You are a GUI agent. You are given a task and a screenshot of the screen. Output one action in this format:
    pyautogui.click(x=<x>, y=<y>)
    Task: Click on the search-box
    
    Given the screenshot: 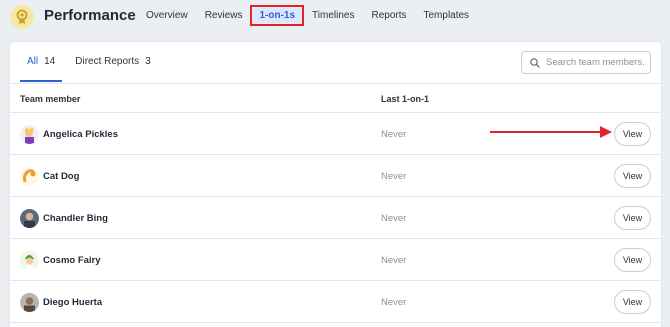 What is the action you would take?
    pyautogui.click(x=586, y=62)
    